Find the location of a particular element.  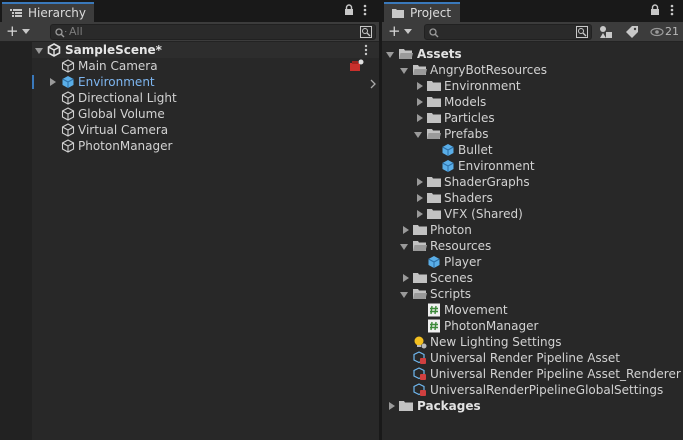

tree-item-urp-asset: Universal Render Pipeline Asset is located at coordinates (532, 358).